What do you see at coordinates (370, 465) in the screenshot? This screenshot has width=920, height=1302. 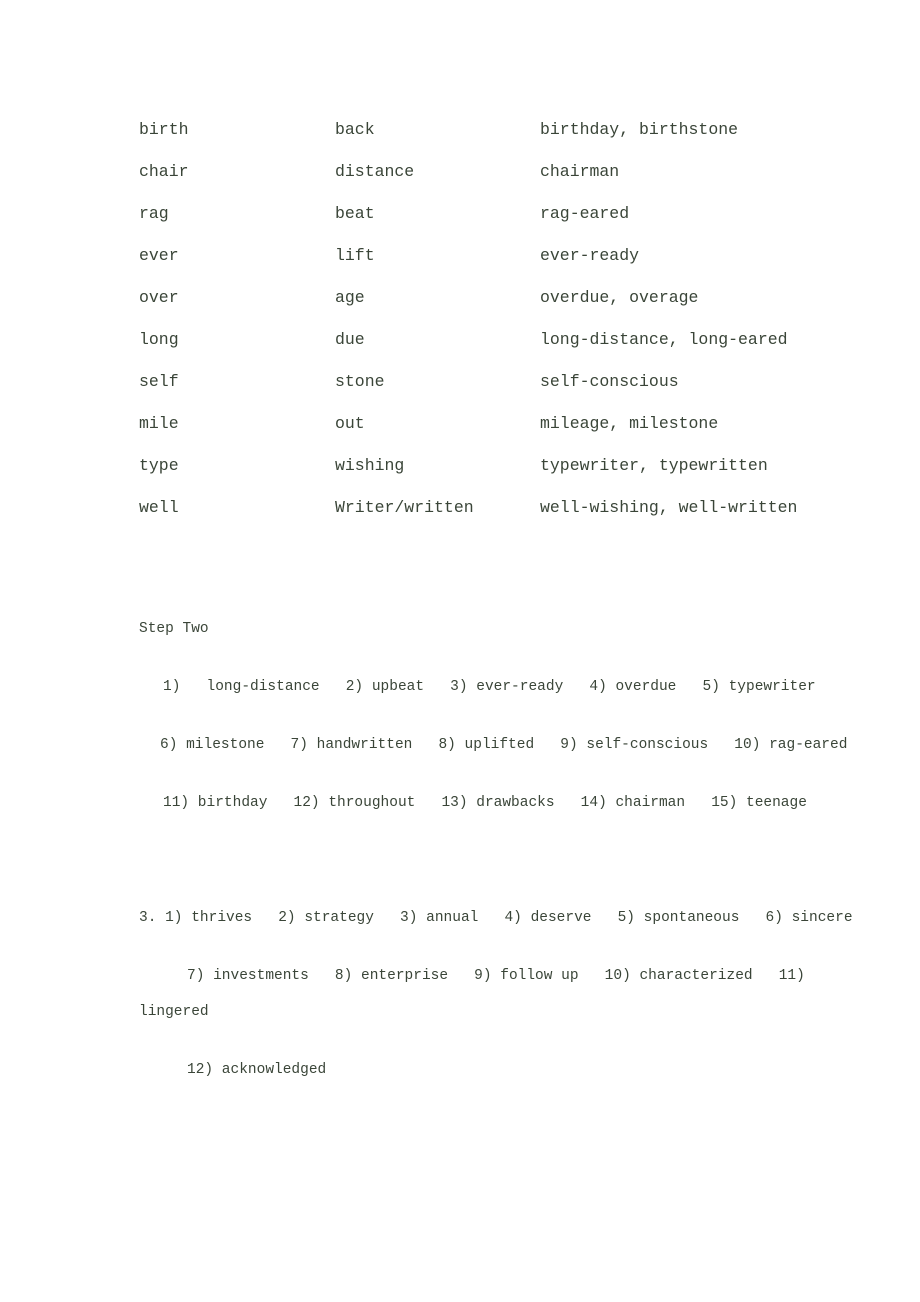 I see `second-word: wishing` at bounding box center [370, 465].